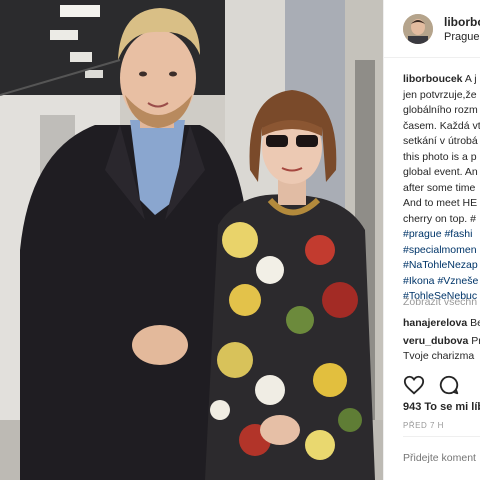 This screenshot has height=480, width=480. What do you see at coordinates (441, 407) in the screenshot?
I see `likes-count: 943 To se mi líb` at bounding box center [441, 407].